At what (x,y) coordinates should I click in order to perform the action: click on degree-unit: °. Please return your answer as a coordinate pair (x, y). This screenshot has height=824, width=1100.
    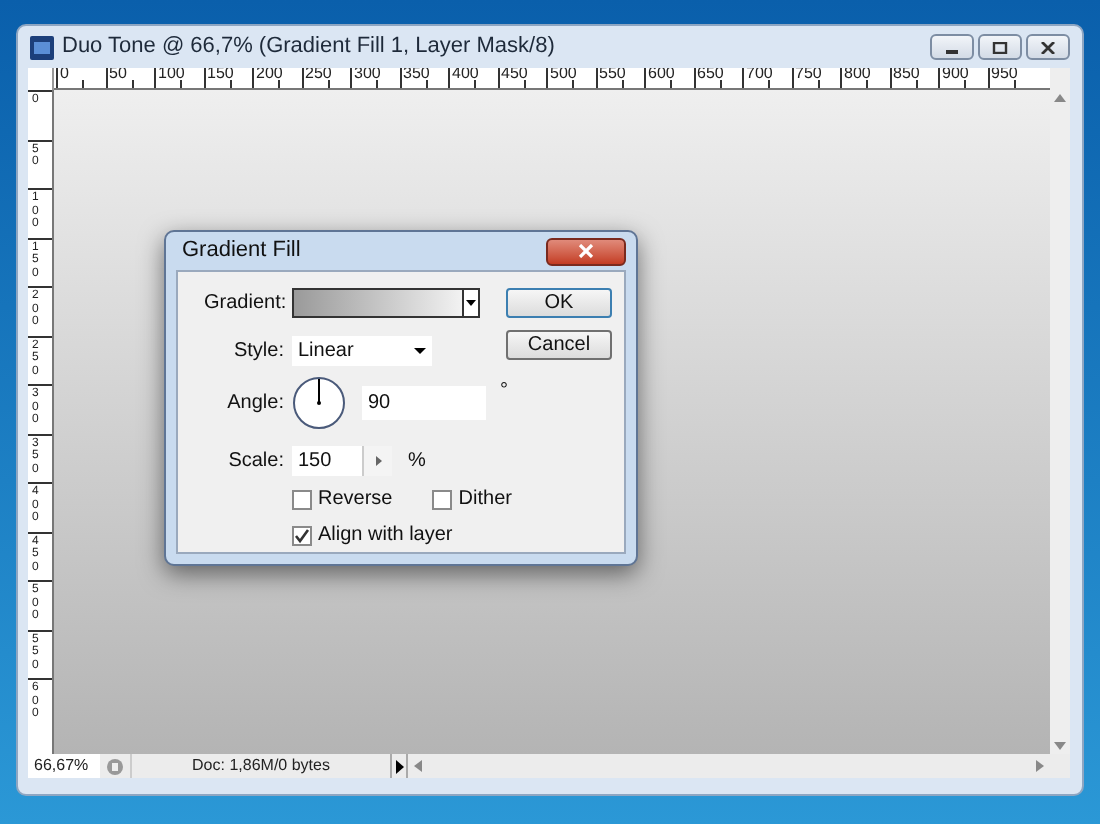
    Looking at the image, I should click on (504, 392).